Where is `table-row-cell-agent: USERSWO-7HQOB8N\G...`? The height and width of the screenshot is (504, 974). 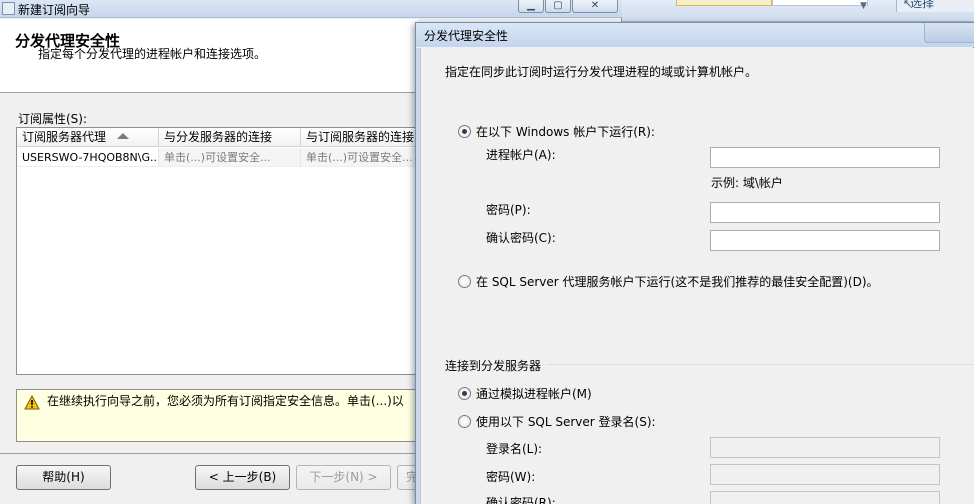 table-row-cell-agent: USERSWO-7HQOB8N\G... is located at coordinates (88, 157).